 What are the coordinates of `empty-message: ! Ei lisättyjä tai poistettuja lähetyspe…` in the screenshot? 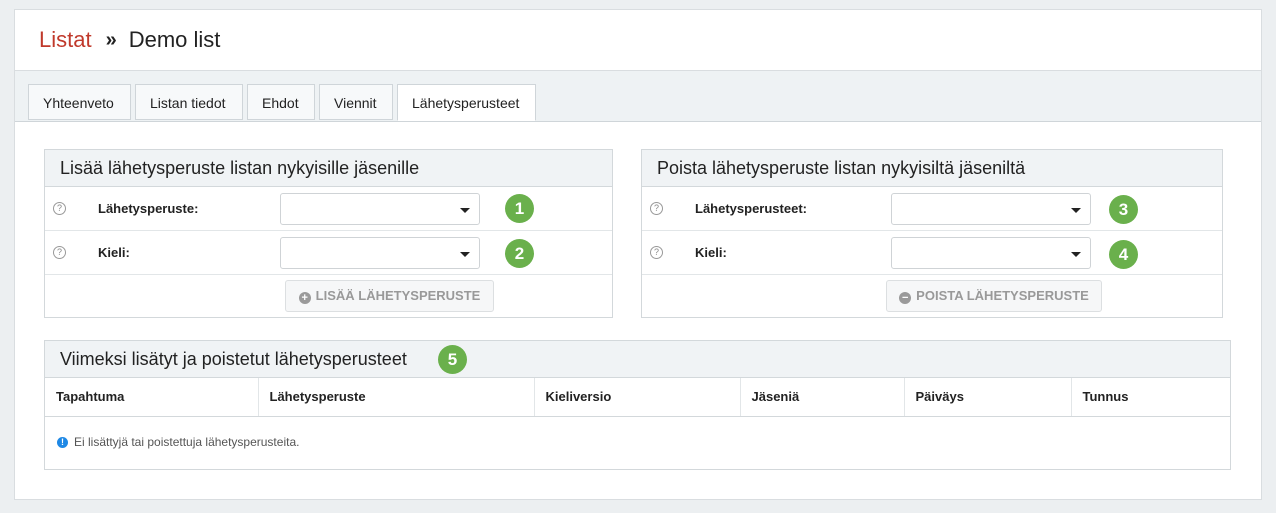 It's located at (637, 442).